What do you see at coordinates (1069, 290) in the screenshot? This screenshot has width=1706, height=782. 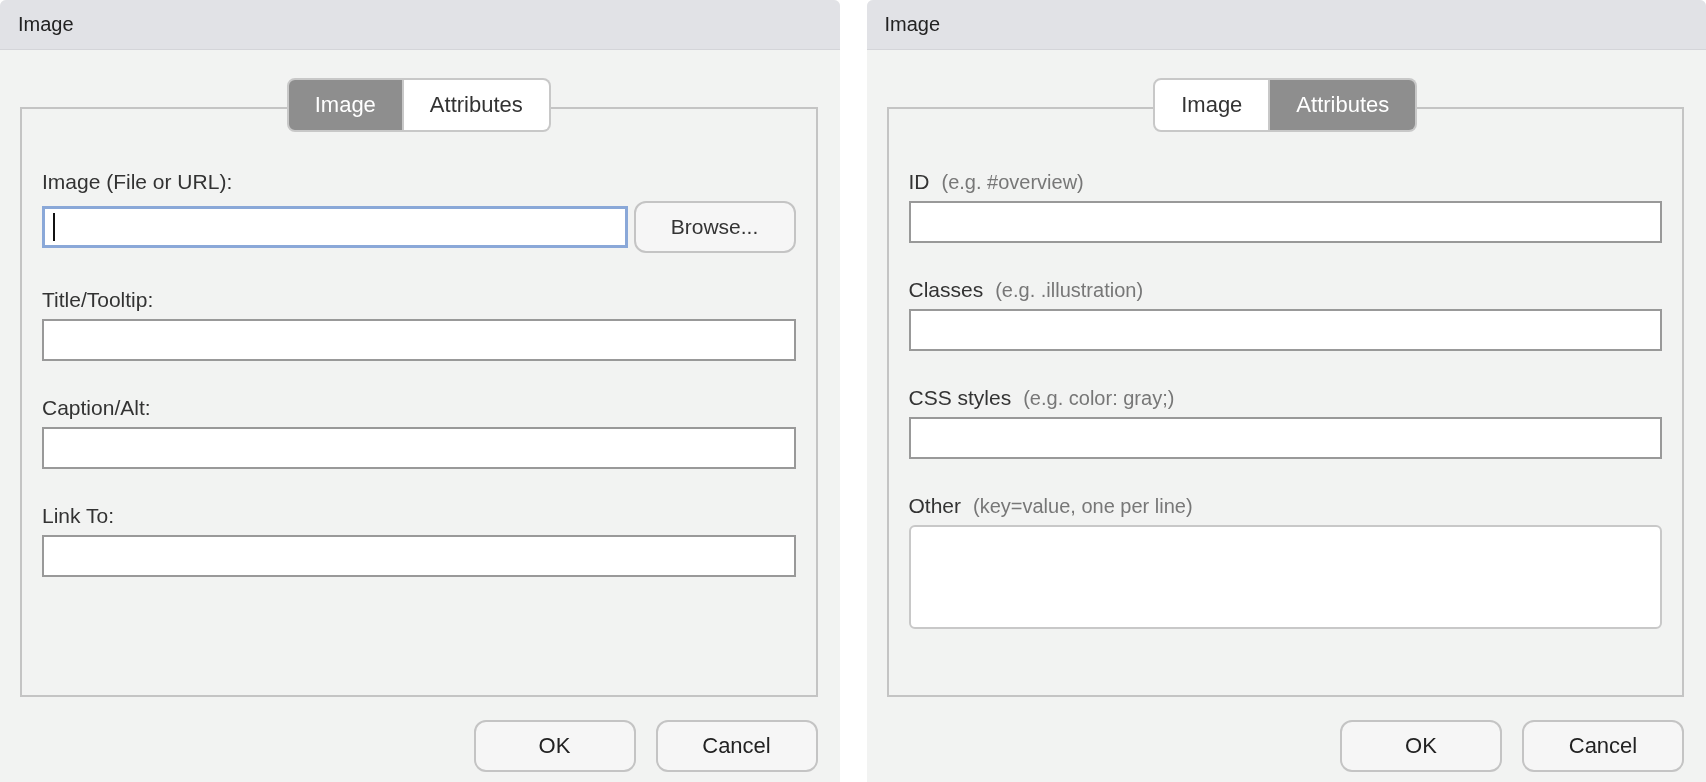 I see `field-hint: (e.g. .illustration)` at bounding box center [1069, 290].